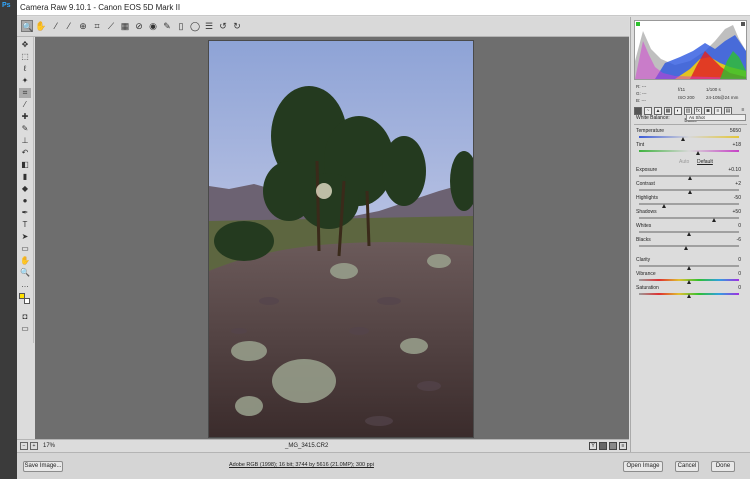 This screenshot has height=479, width=750. I want to click on view-mode-icon: Y, so click(593, 446).